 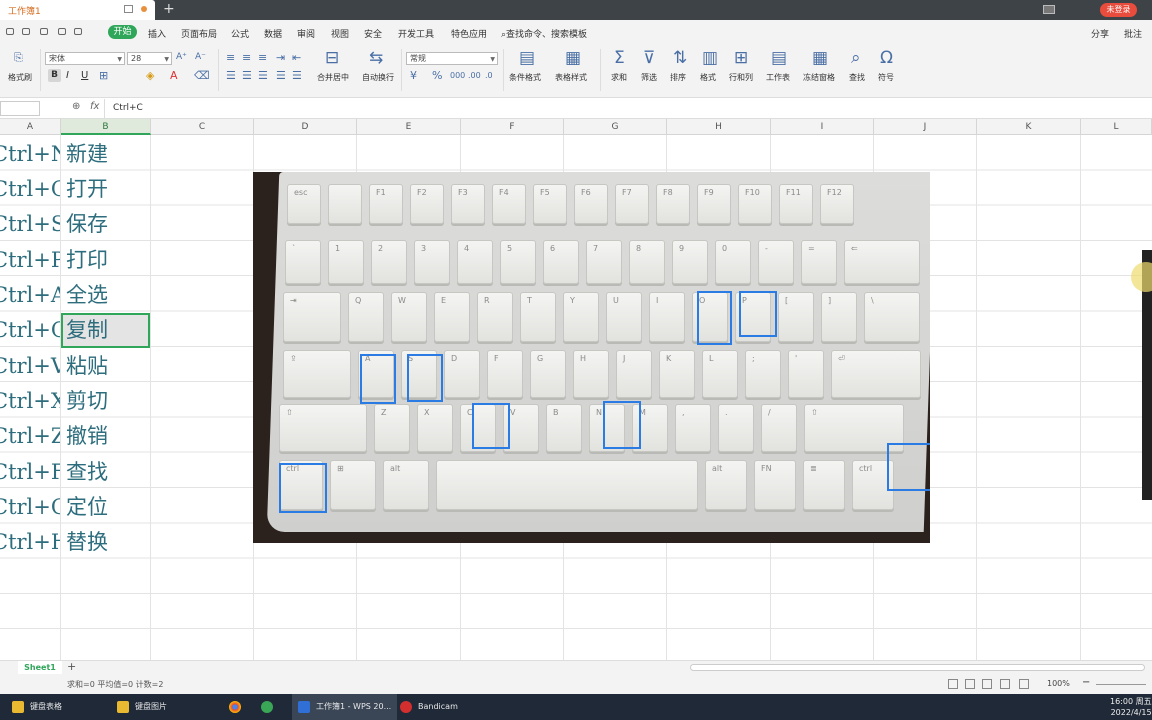 I want to click on column-header-f: F, so click(x=512, y=127).